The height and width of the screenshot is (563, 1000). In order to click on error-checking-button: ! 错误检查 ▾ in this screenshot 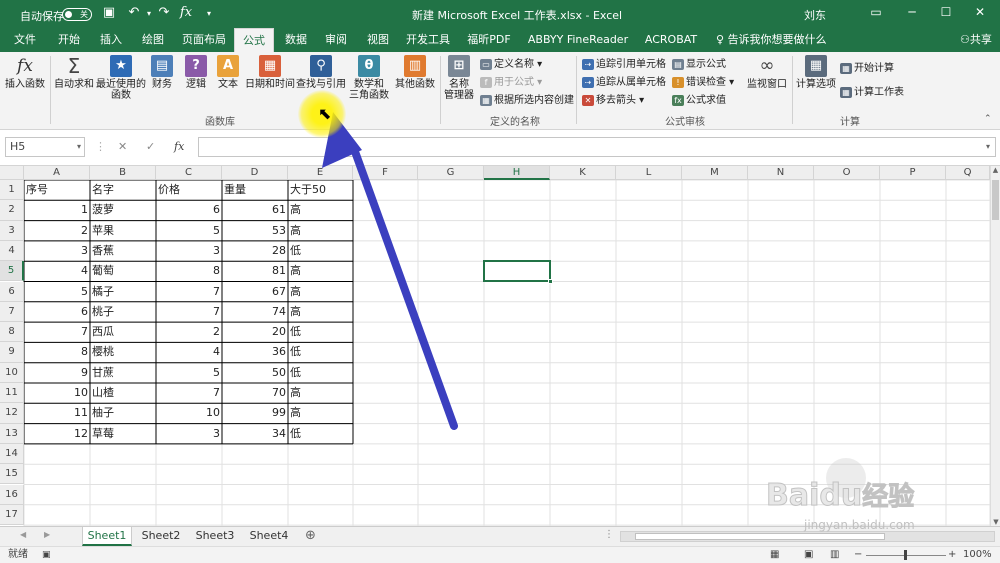, I will do `click(703, 83)`.